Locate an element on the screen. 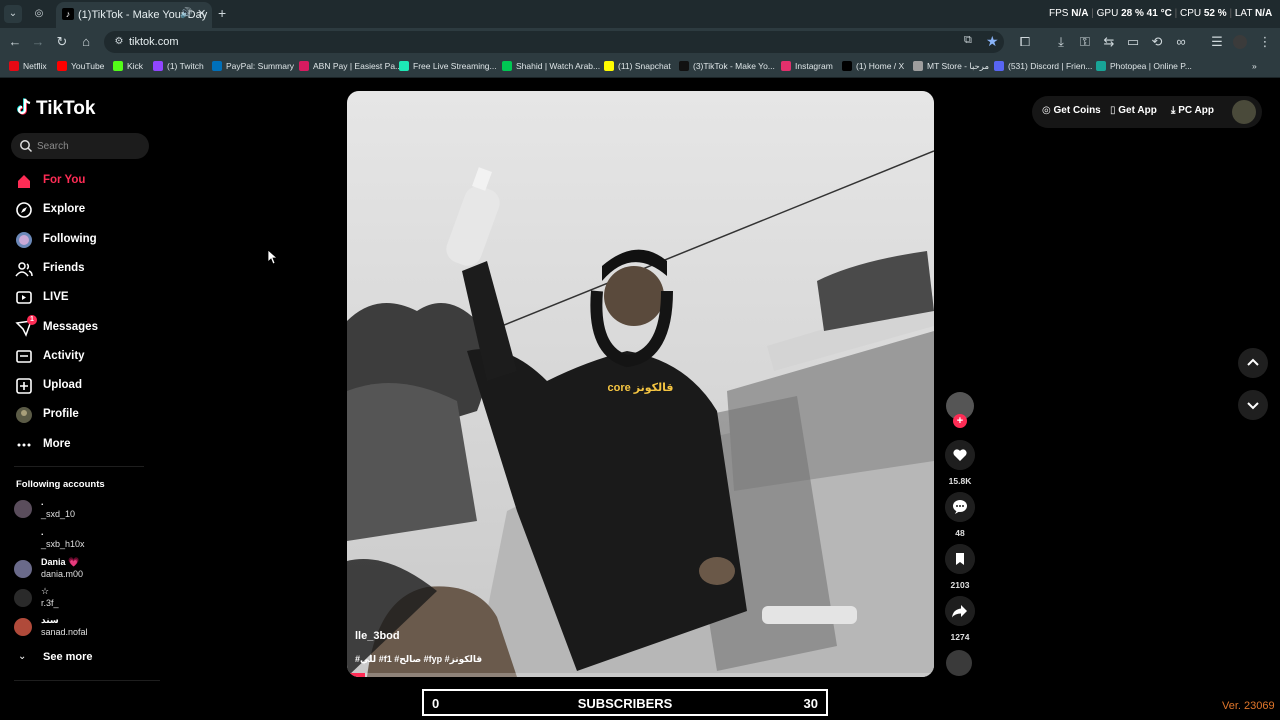  following-account: . _sxd_10 is located at coordinates (84, 509).